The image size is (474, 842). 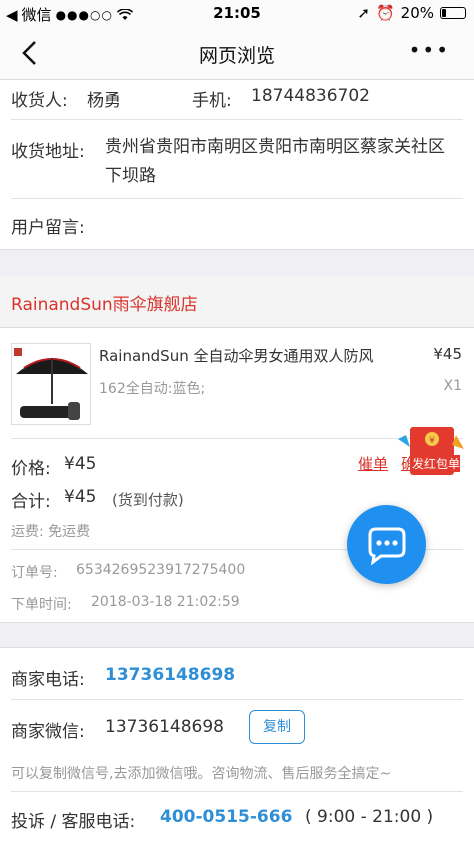 What do you see at coordinates (48, 228) in the screenshot?
I see `message-label: 用户留言:` at bounding box center [48, 228].